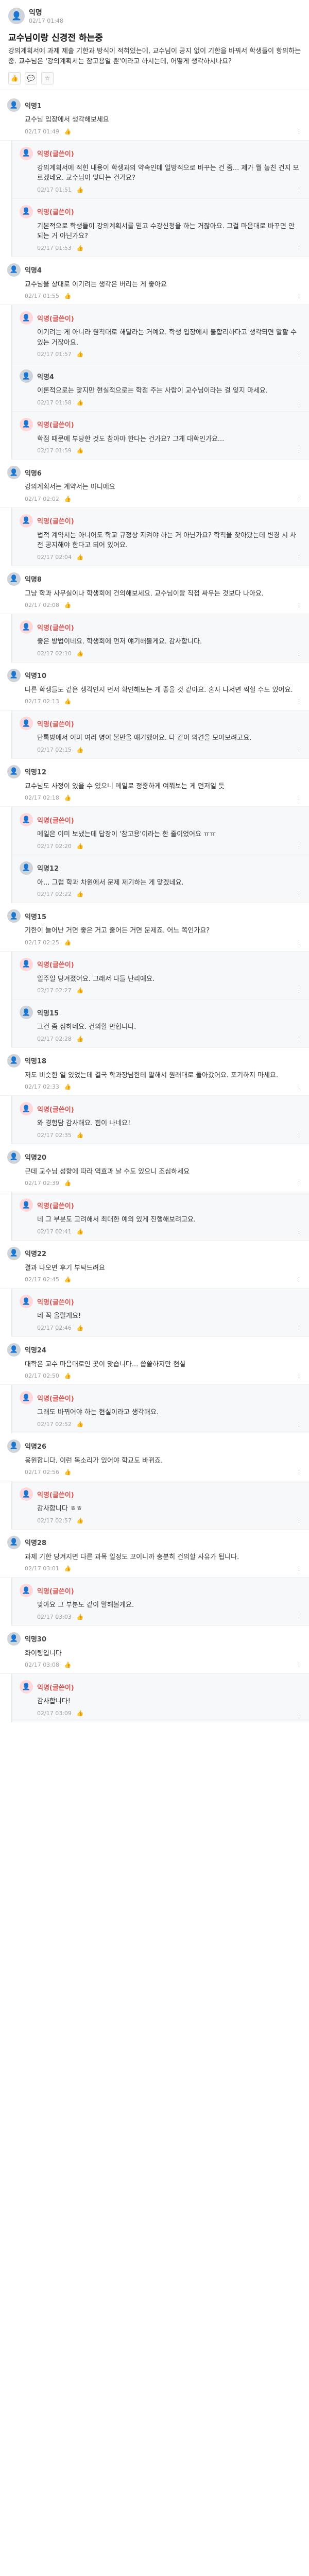 The width and height of the screenshot is (309, 2576). What do you see at coordinates (154, 1650) in the screenshot?
I see `comment-item: 👤 익명30 화이팅입니다 02/17 03:08 👍 ⋮` at bounding box center [154, 1650].